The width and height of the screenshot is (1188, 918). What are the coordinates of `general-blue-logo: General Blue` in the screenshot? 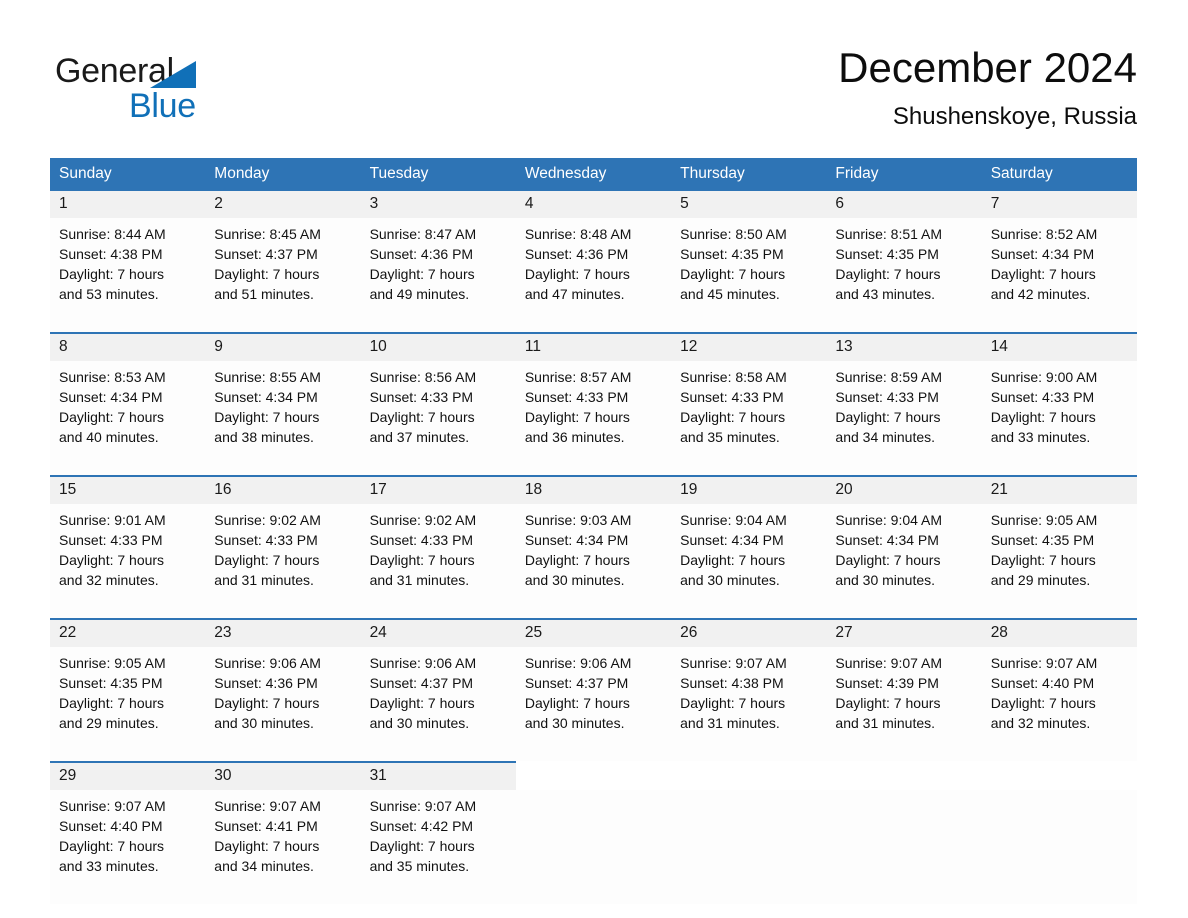 It's located at (205, 97).